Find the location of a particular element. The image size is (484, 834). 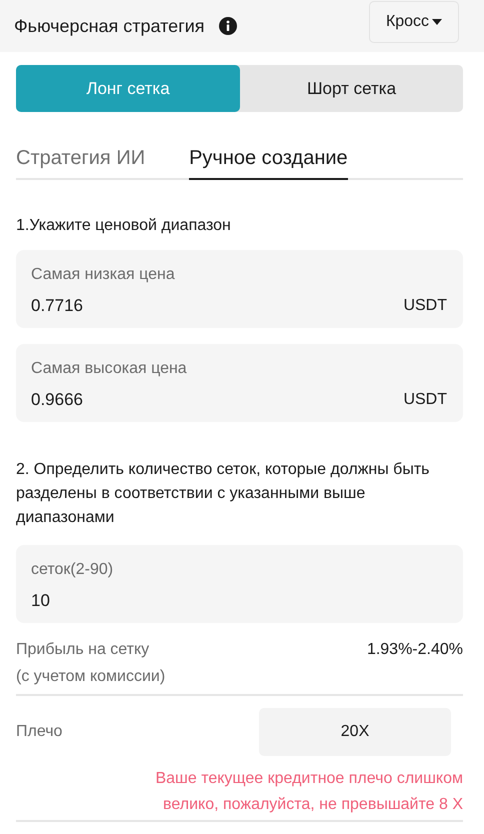

profit-value: 1.93%-2.40% is located at coordinates (414, 650).